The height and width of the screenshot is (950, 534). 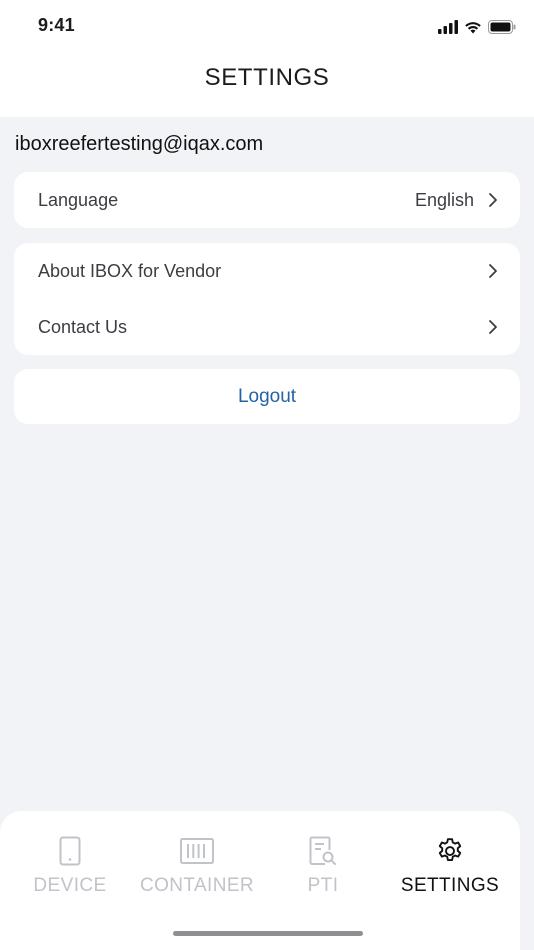 What do you see at coordinates (502, 27) in the screenshot?
I see `battery-icon` at bounding box center [502, 27].